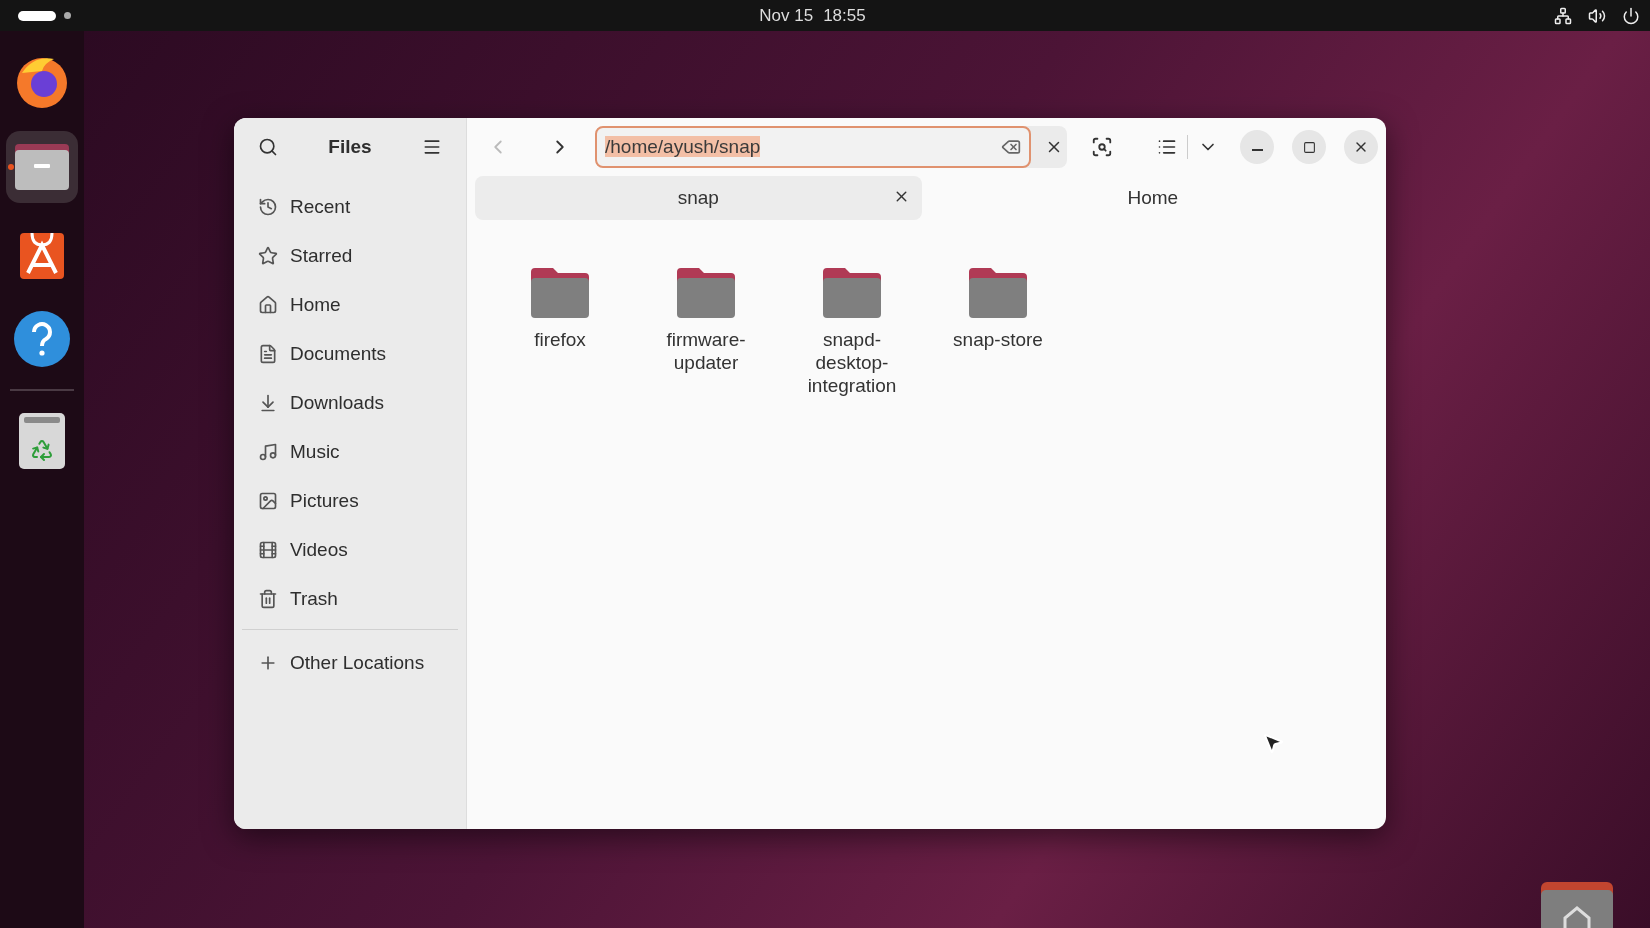  I want to click on starred-icon, so click(268, 255).